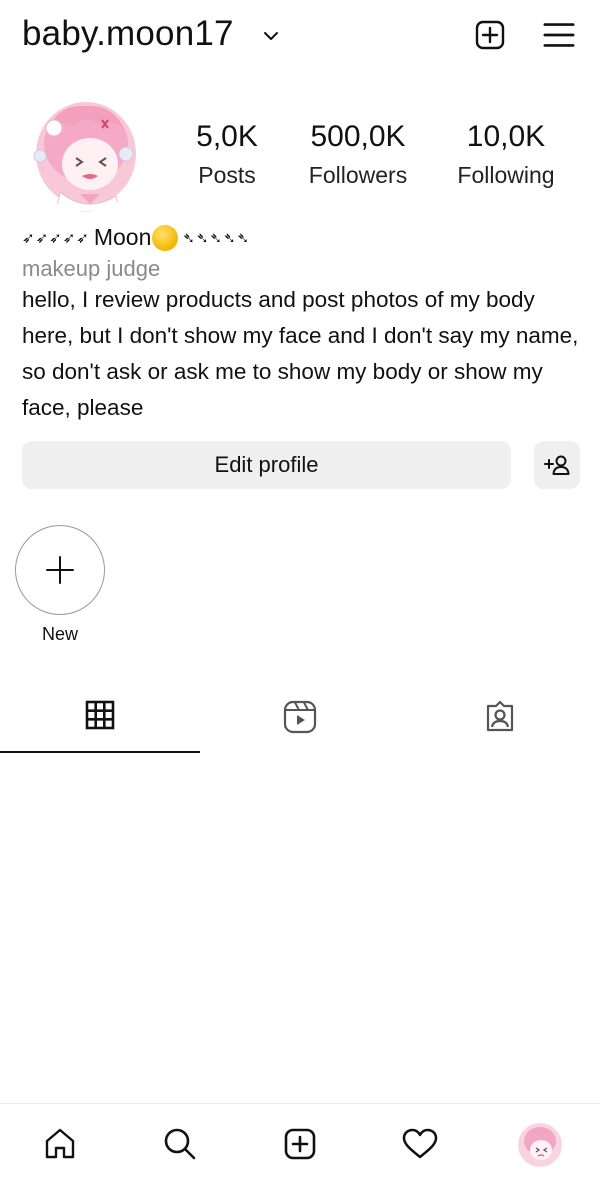 The width and height of the screenshot is (600, 1187). What do you see at coordinates (59, 634) in the screenshot?
I see `new-highlight-label: New` at bounding box center [59, 634].